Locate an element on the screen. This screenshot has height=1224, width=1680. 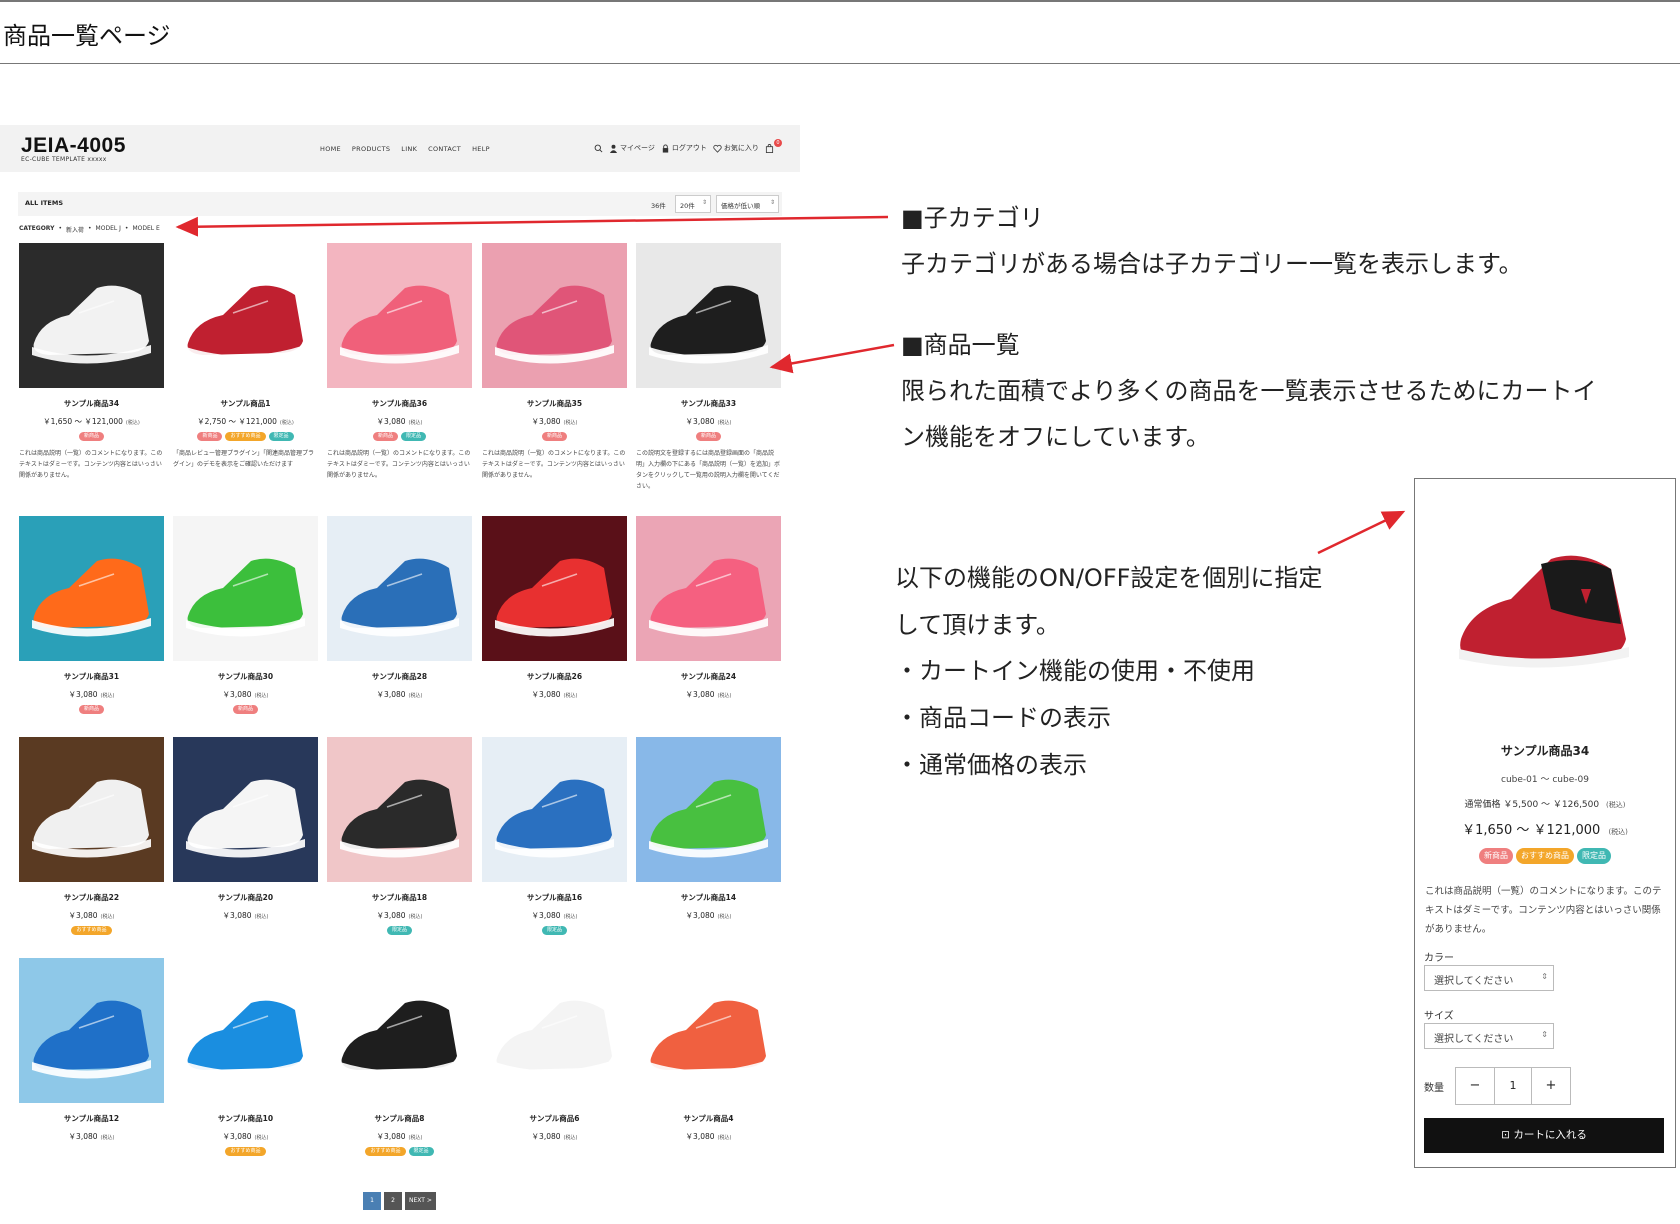
product-badges is located at coordinates (91, 1151).